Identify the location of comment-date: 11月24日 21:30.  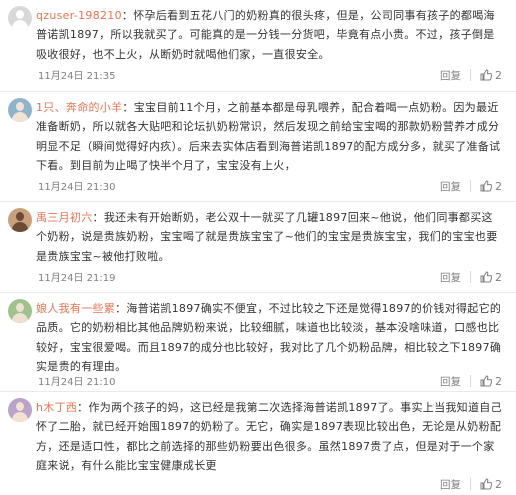
(77, 187).